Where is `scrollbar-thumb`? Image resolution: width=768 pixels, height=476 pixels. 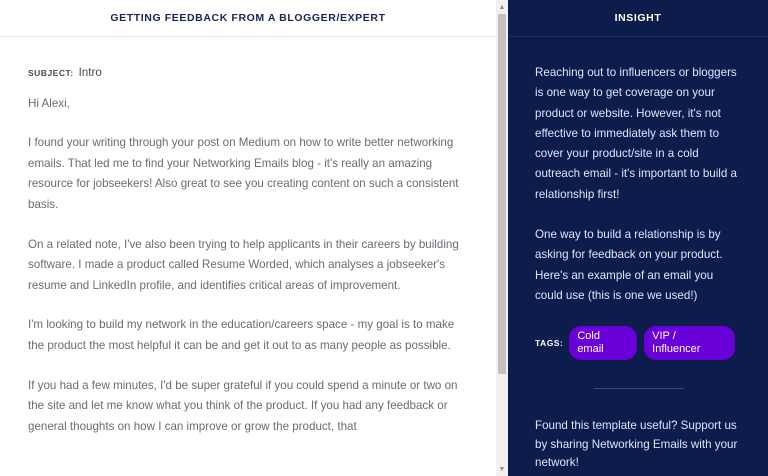 scrollbar-thumb is located at coordinates (502, 194).